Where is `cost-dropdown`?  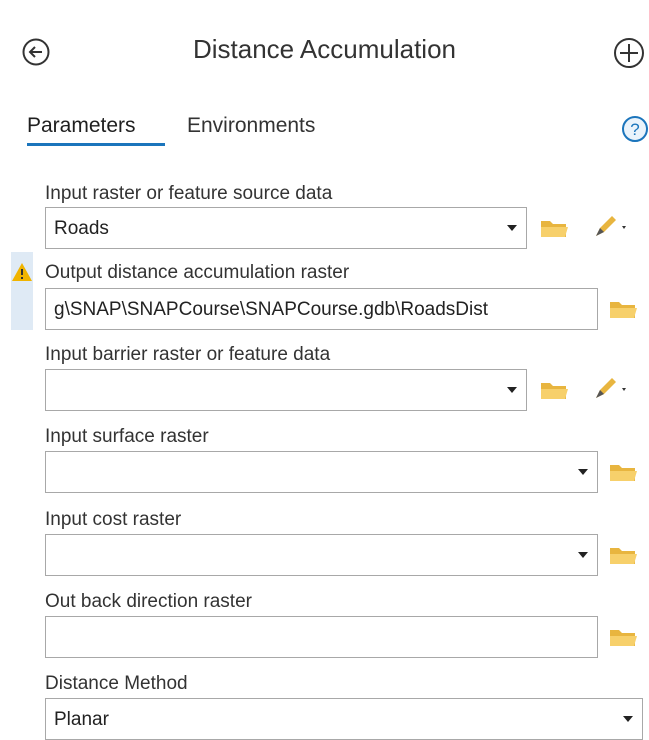 cost-dropdown is located at coordinates (321, 555).